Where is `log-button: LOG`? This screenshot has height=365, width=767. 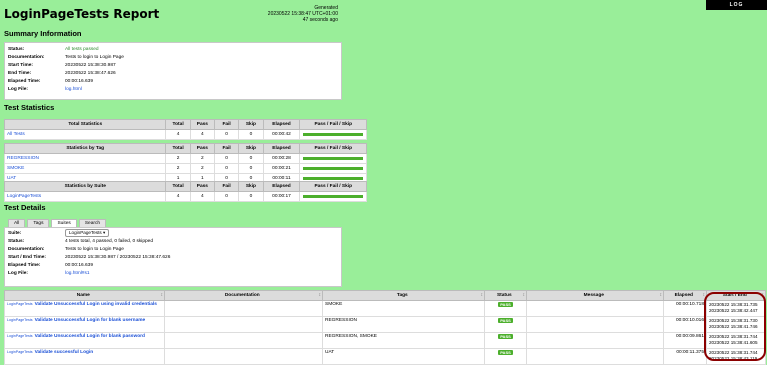 log-button: LOG is located at coordinates (736, 5).